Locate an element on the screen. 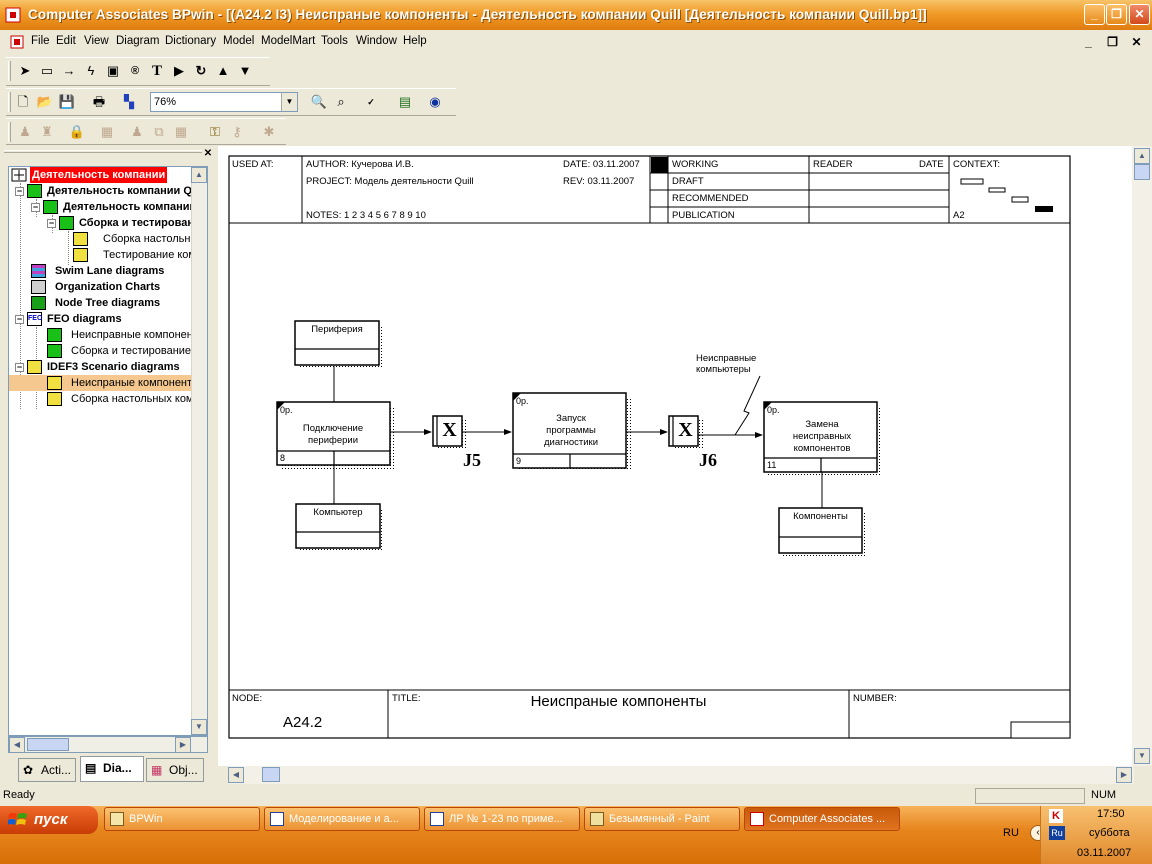  used-at-label: USED AT: is located at coordinates (253, 164).